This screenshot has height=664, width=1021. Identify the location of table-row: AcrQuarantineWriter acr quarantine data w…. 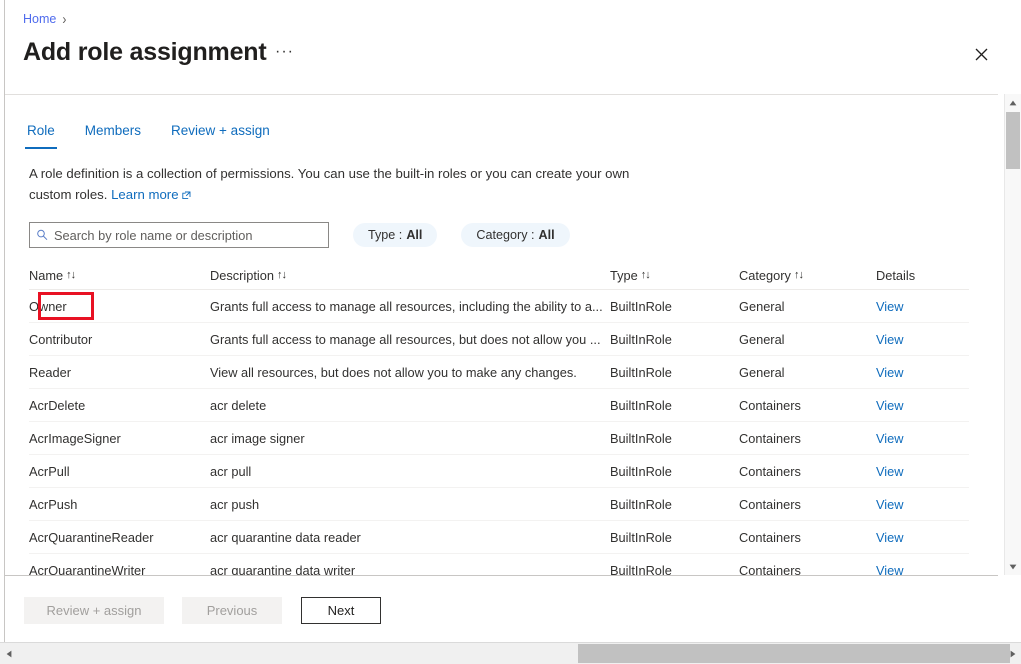
(499, 565).